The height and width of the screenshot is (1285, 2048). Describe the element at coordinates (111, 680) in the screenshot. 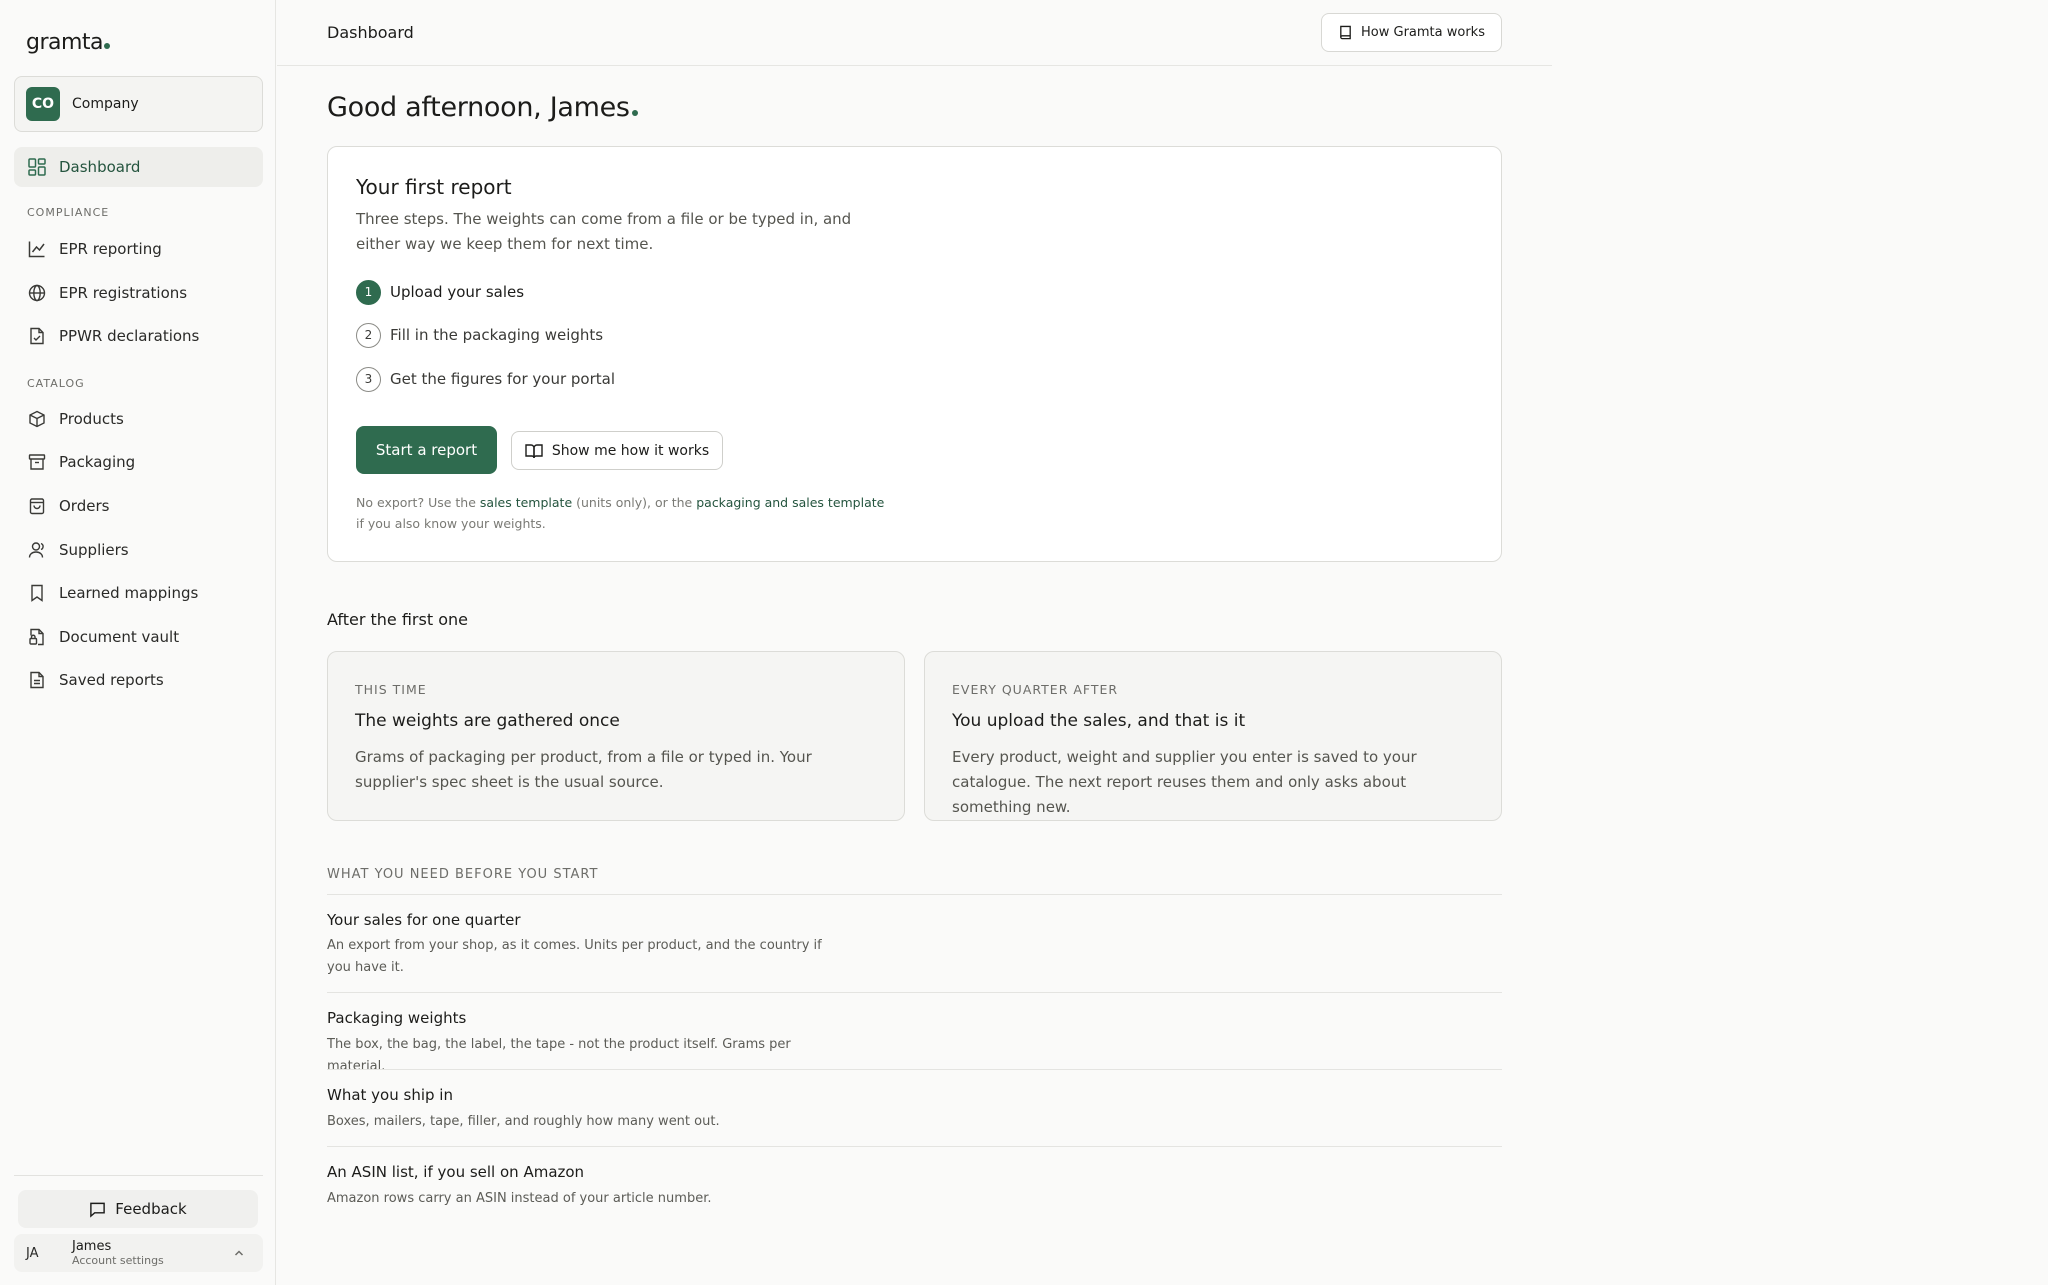

I see `sidebar-item-label: Saved reports` at that location.